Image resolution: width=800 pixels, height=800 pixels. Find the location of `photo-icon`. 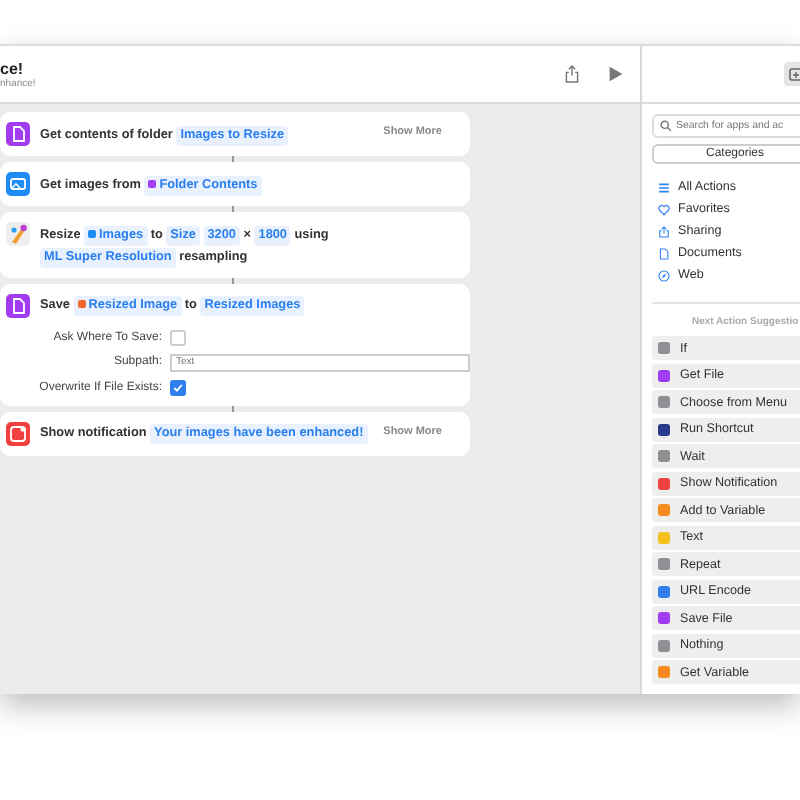

photo-icon is located at coordinates (18, 184).